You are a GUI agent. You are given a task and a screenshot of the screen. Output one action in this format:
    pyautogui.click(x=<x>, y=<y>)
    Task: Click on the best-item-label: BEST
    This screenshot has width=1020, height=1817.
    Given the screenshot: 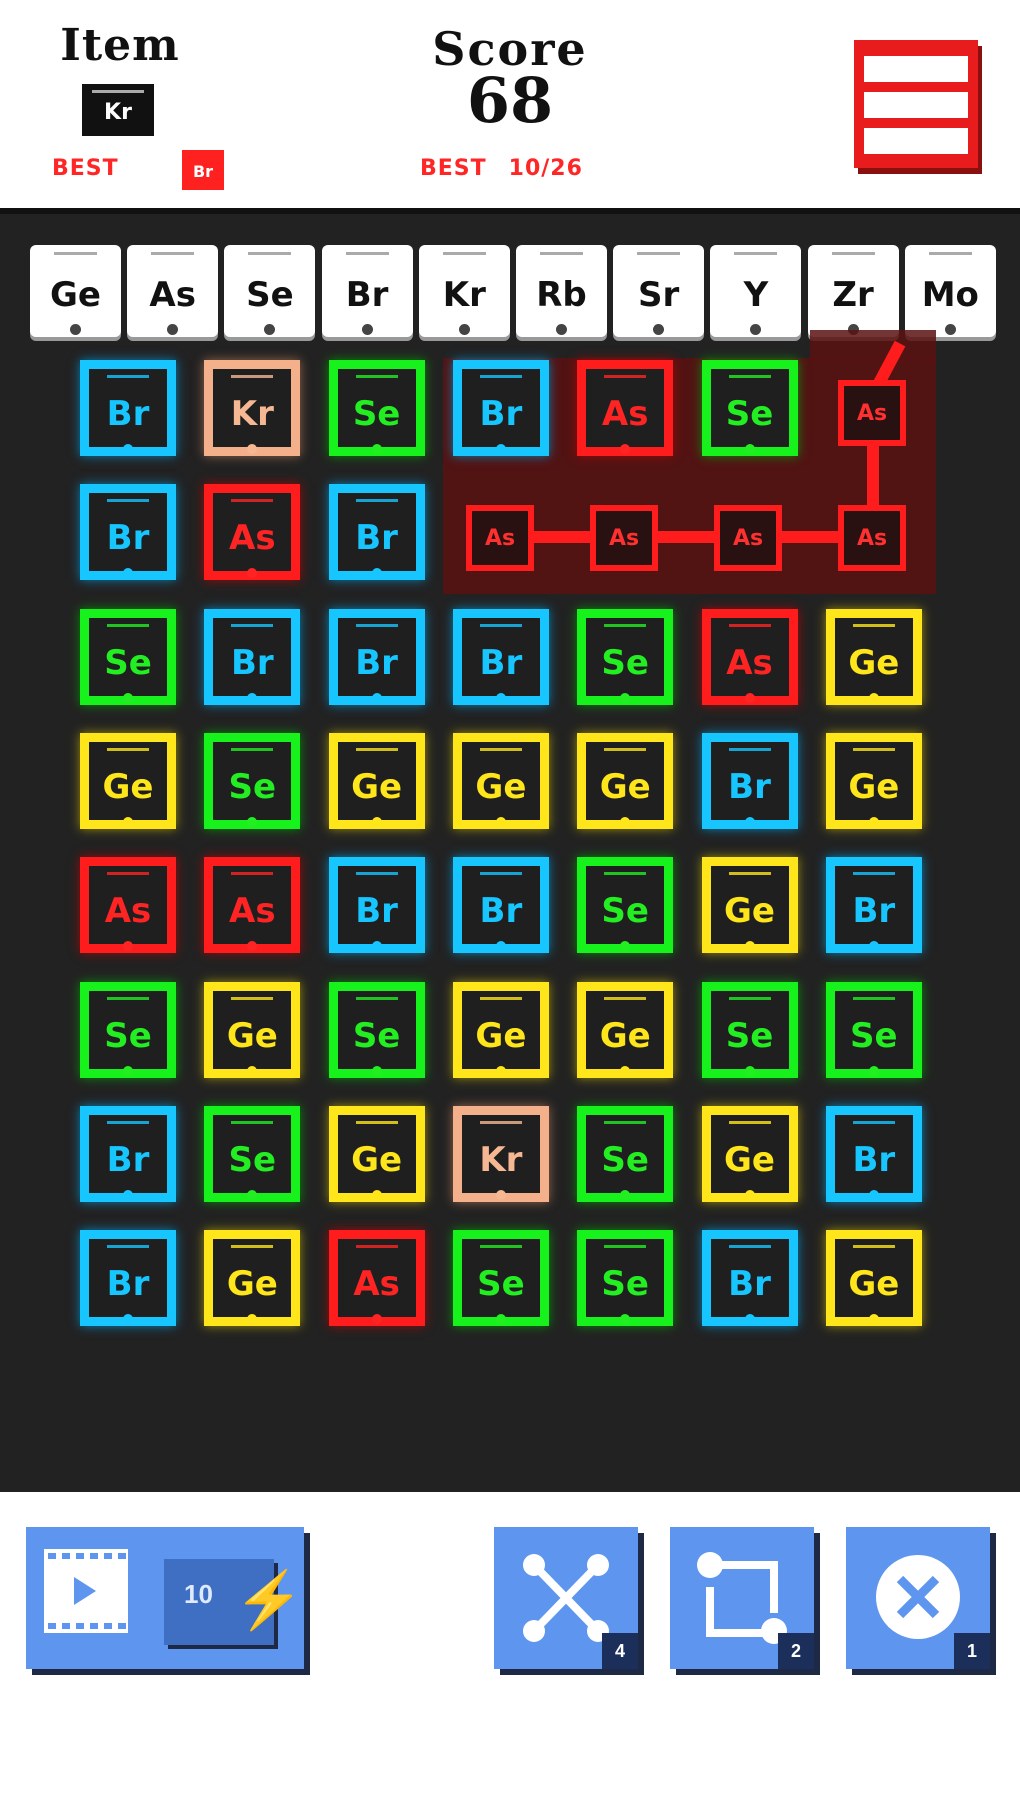 What is the action you would take?
    pyautogui.click(x=85, y=168)
    